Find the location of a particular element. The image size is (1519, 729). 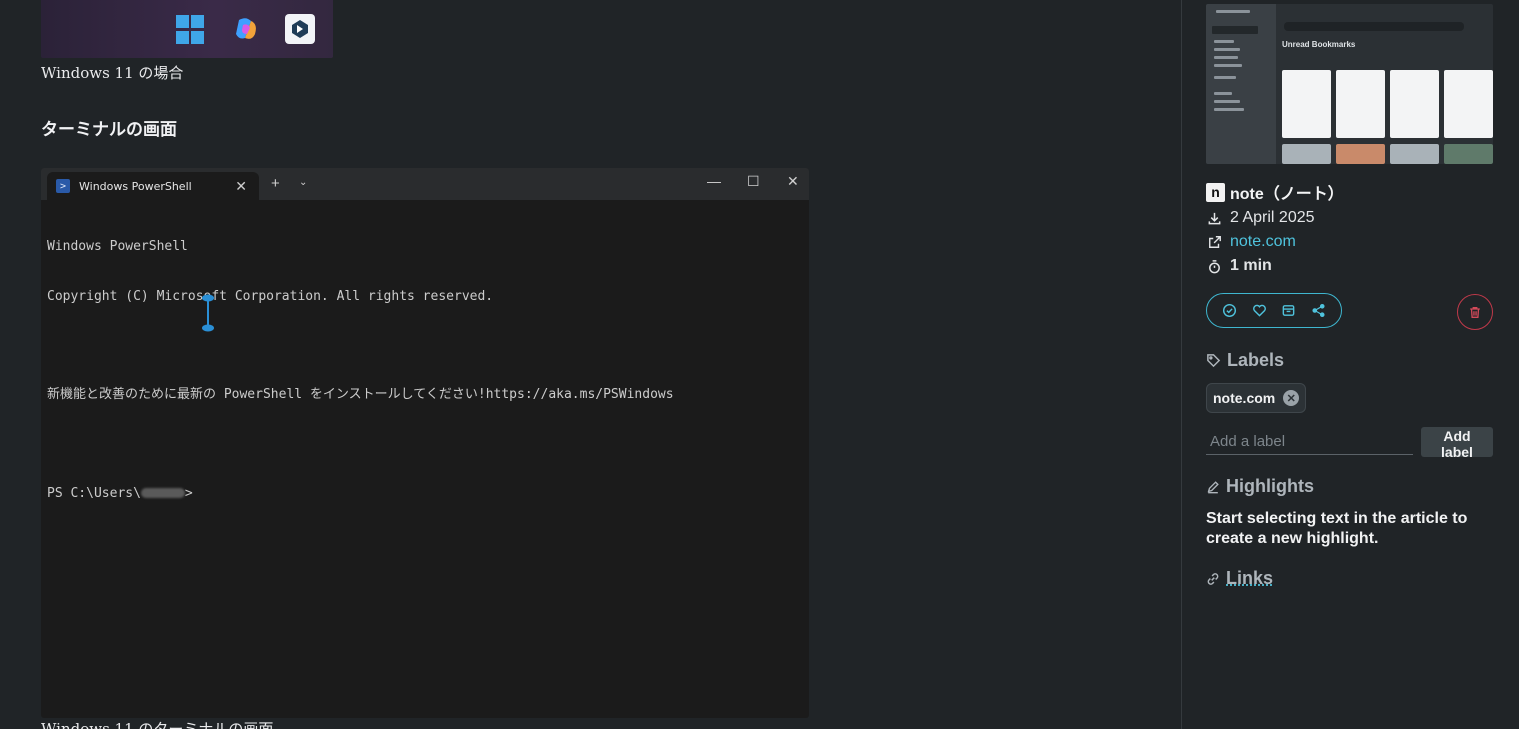

source-site: note.com is located at coordinates (1251, 242).